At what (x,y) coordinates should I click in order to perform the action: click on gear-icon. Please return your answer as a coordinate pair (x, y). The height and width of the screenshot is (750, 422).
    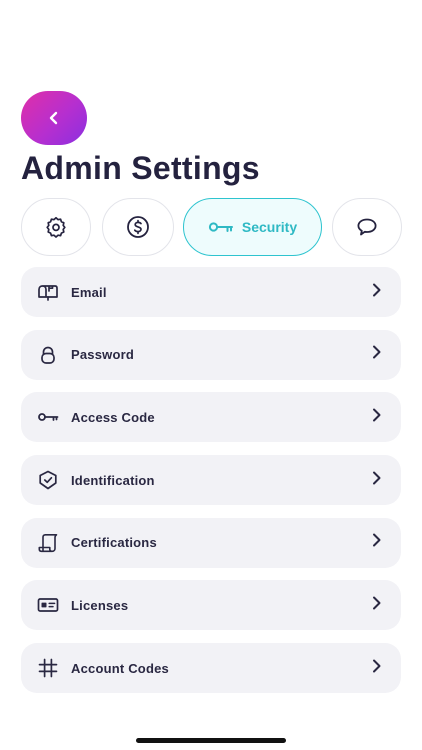
    Looking at the image, I should click on (56, 227).